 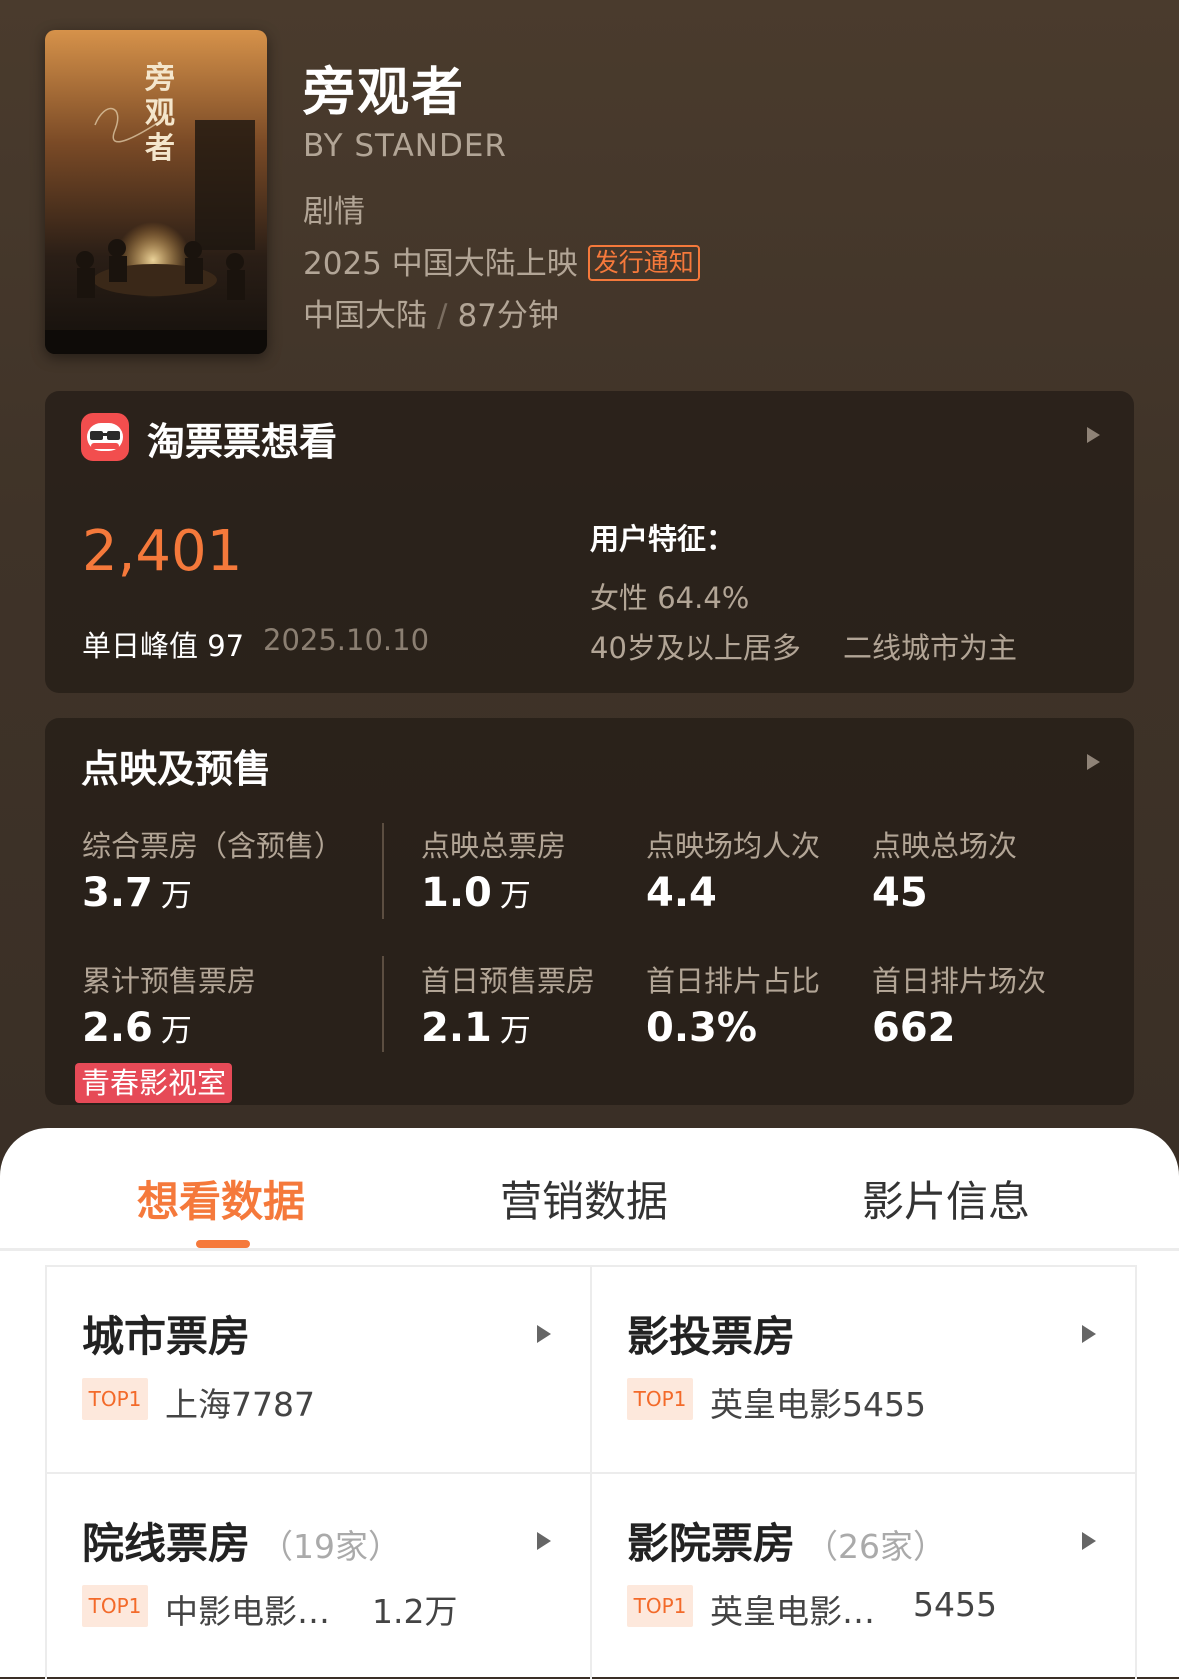 What do you see at coordinates (221, 1198) in the screenshot?
I see `tab-want-to-see-data: 想看数据` at bounding box center [221, 1198].